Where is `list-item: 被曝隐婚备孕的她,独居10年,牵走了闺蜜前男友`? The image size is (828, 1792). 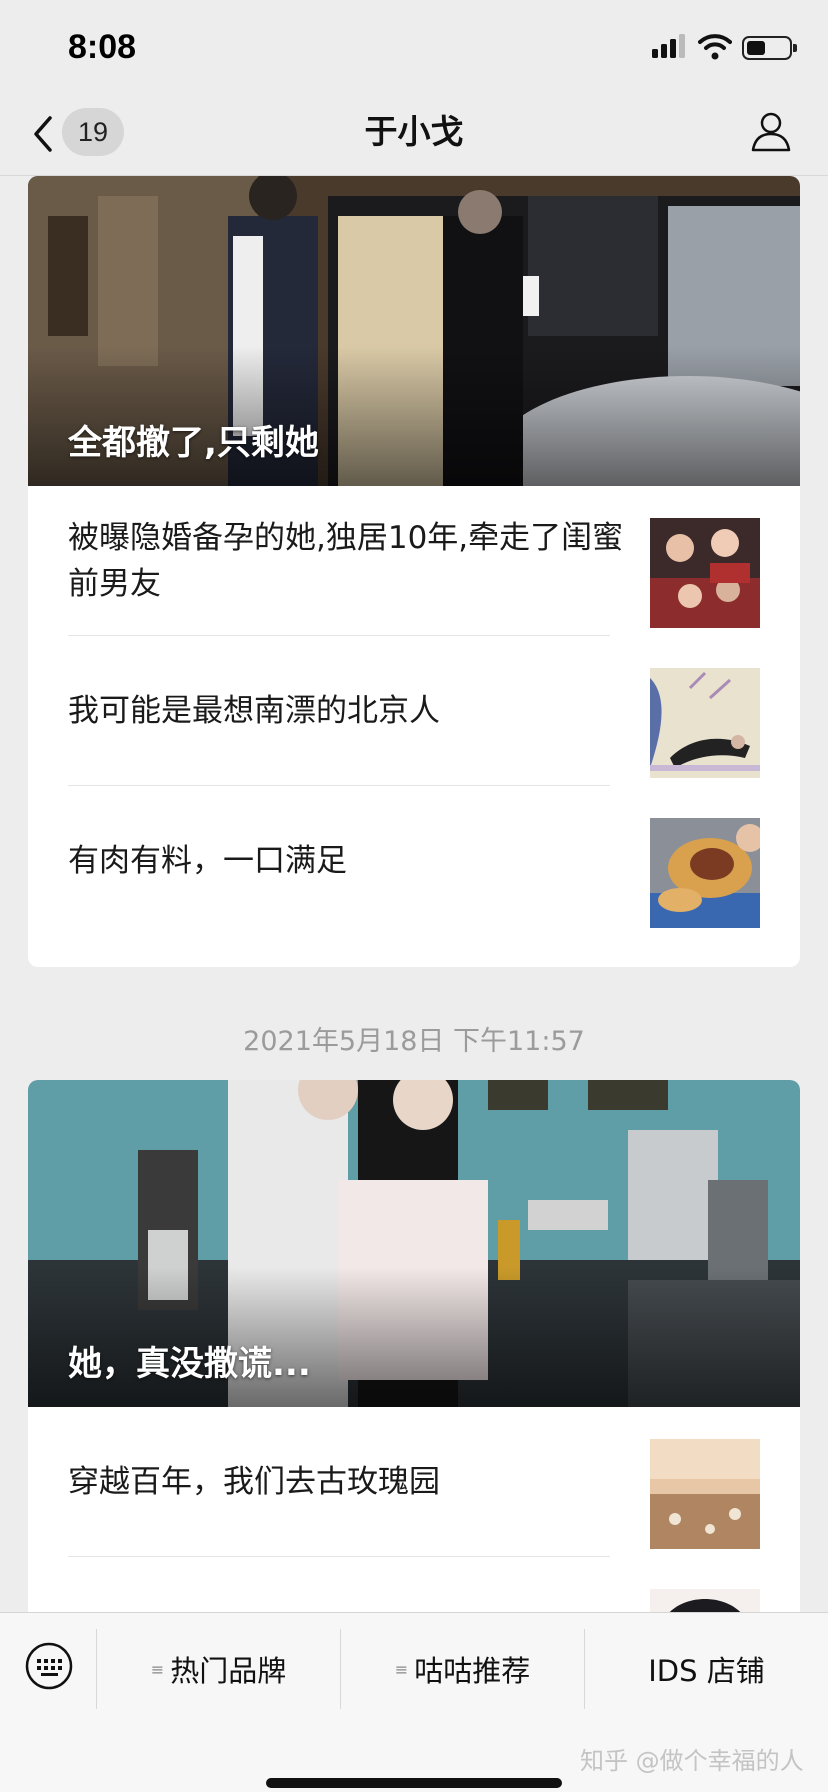
list-item: 被曝隐婚备孕的她,独居10年,牵走了闺蜜前男友 is located at coordinates (414, 561).